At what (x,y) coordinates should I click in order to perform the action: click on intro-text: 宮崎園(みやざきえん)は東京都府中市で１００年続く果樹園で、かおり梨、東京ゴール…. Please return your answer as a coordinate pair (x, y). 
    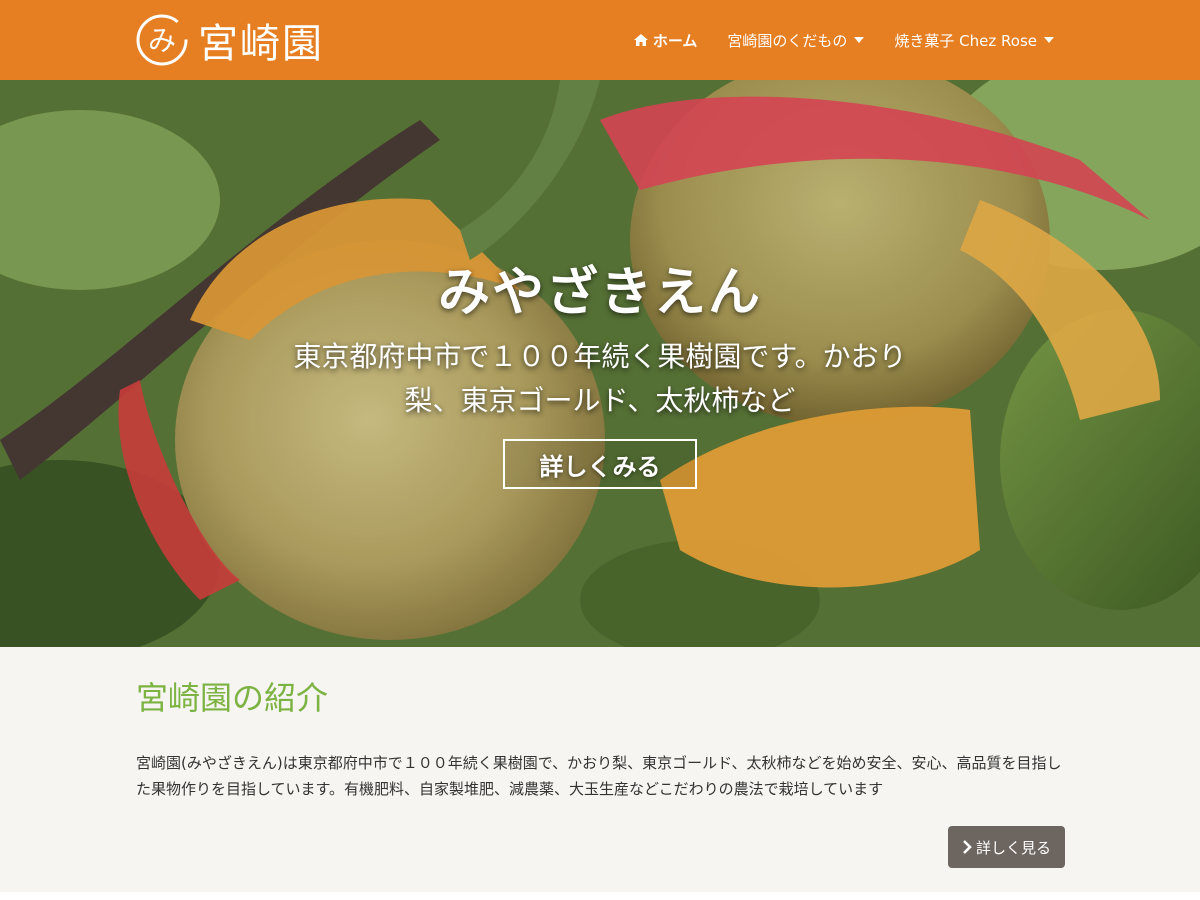
    Looking at the image, I should click on (599, 776).